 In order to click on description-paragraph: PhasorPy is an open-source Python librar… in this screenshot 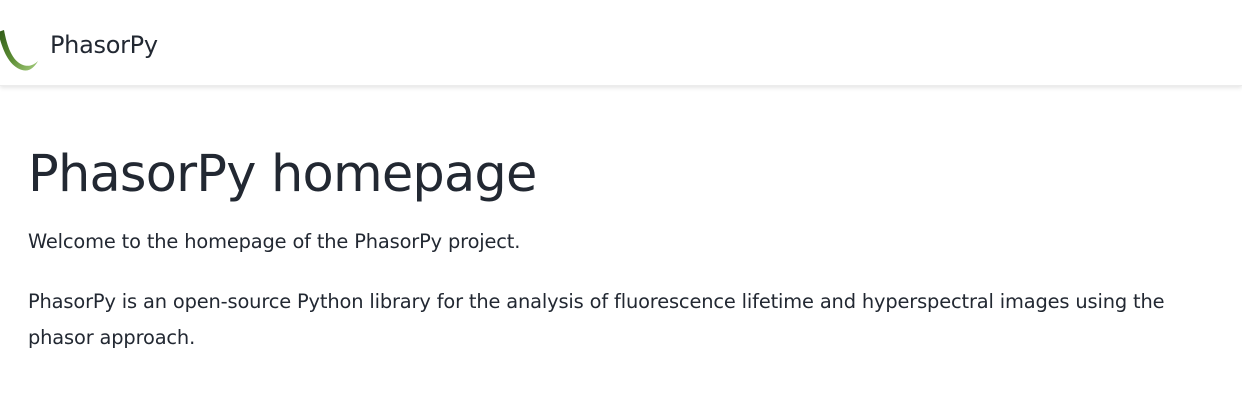, I will do `click(596, 319)`.